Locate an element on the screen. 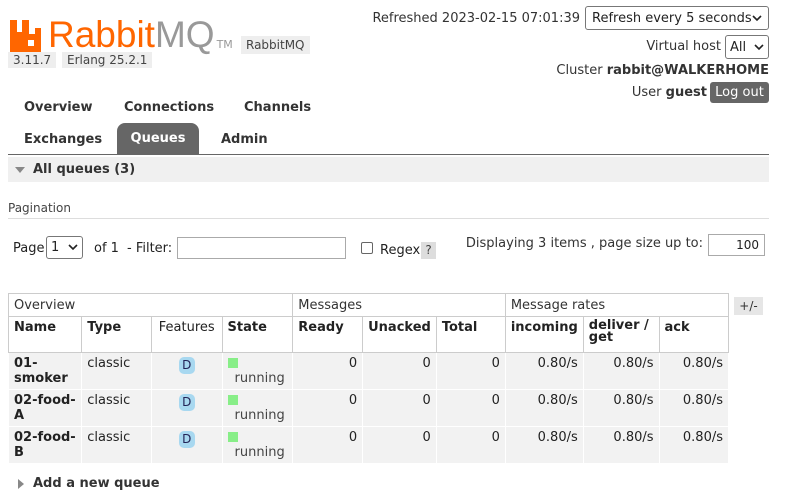  column-options-button: +/- is located at coordinates (748, 306).